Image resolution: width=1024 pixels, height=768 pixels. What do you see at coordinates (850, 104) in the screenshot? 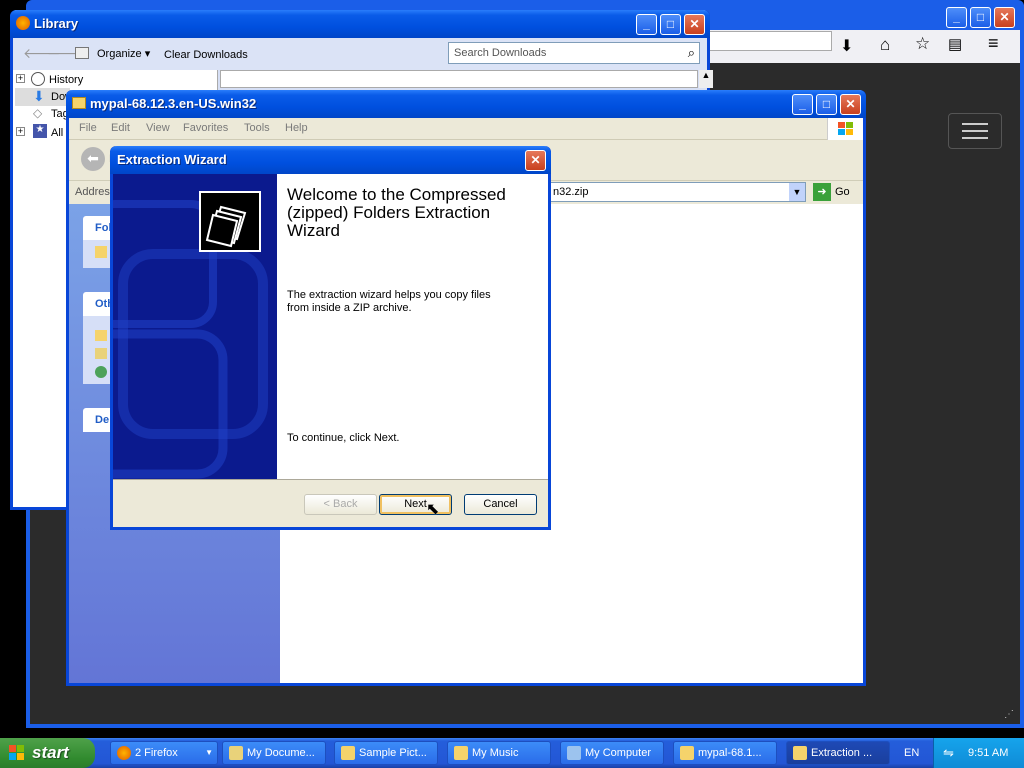
I see `explorer-close-button: ✕` at bounding box center [850, 104].